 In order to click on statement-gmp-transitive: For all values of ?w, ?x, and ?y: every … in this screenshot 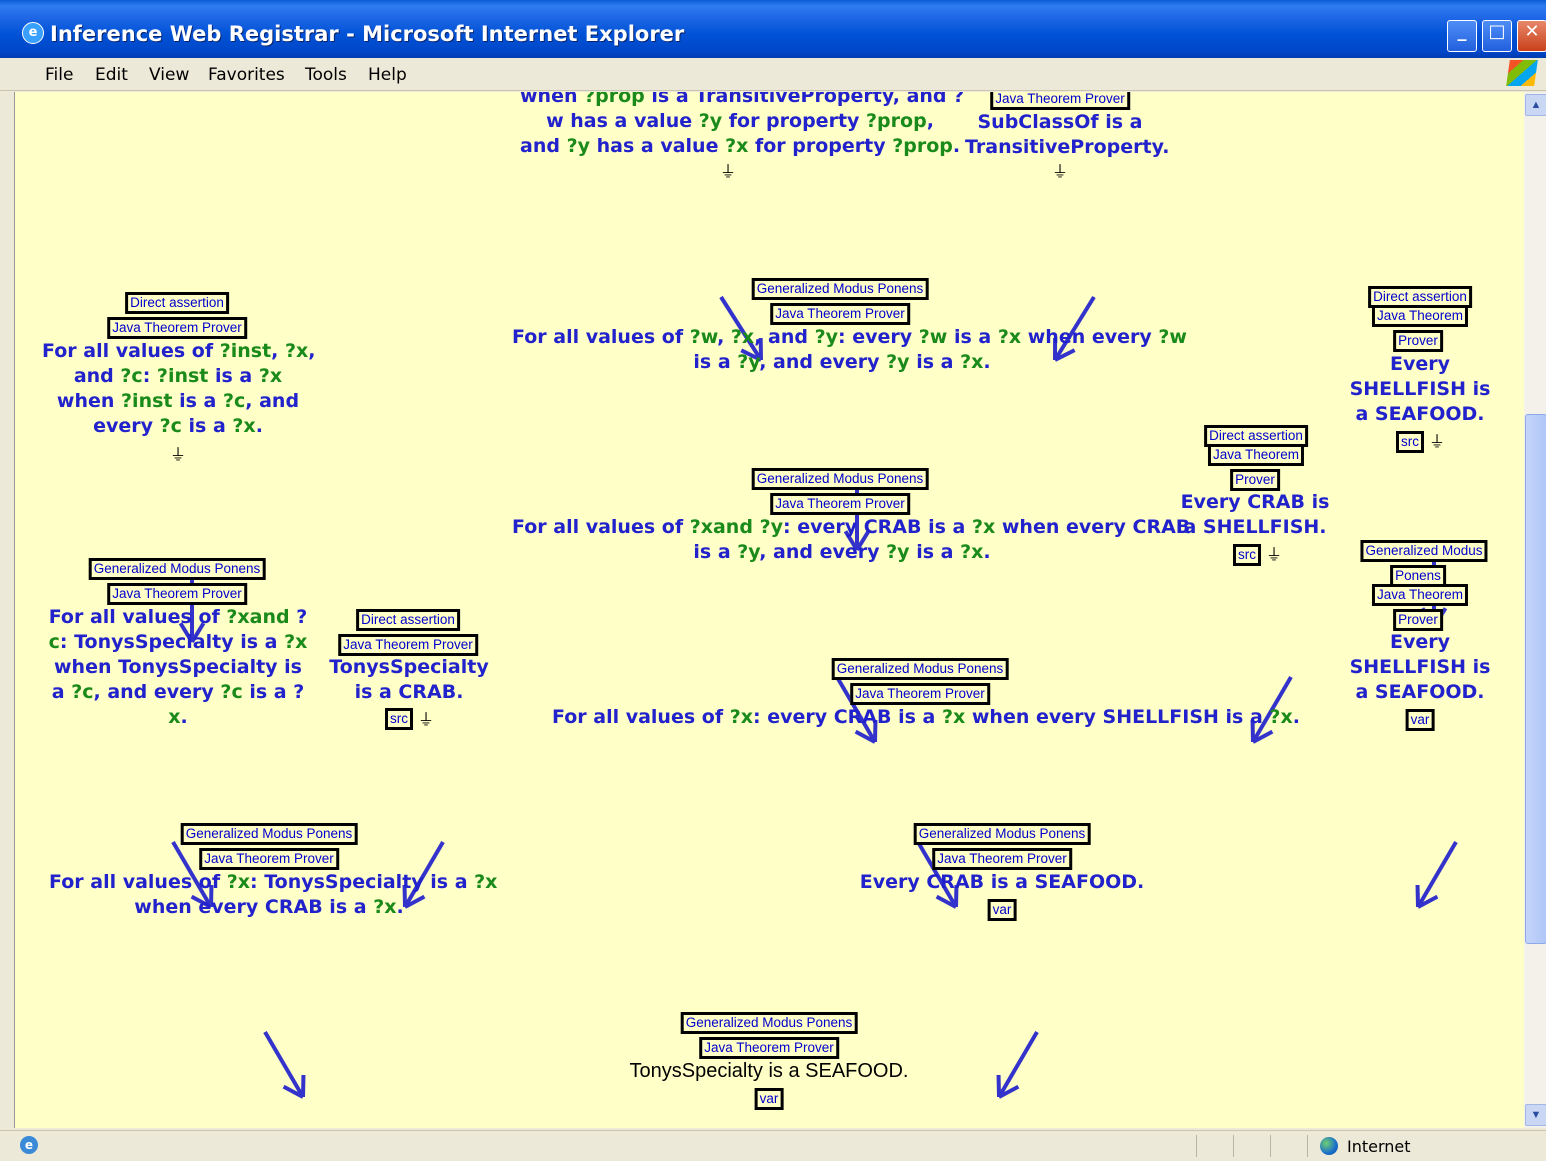, I will do `click(849, 349)`.